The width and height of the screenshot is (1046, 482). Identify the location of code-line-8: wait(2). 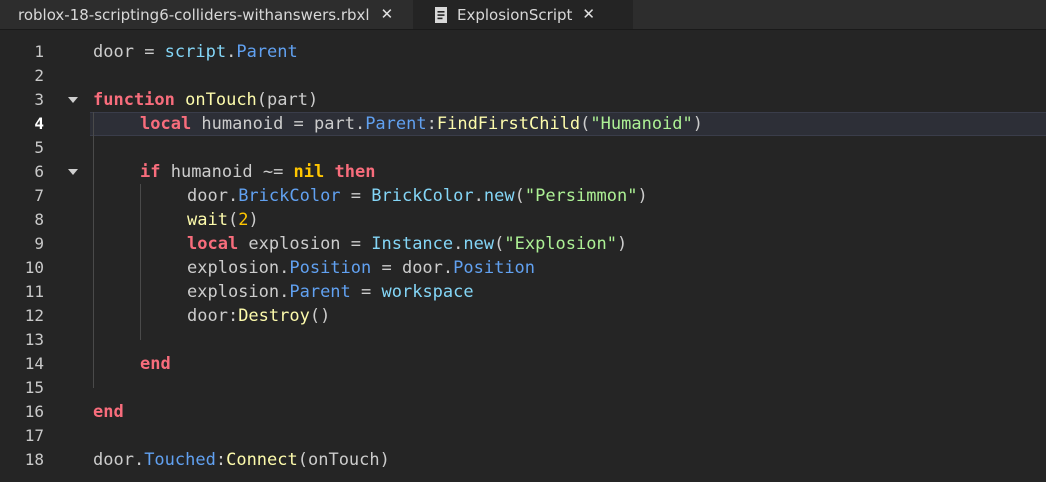
(223, 220).